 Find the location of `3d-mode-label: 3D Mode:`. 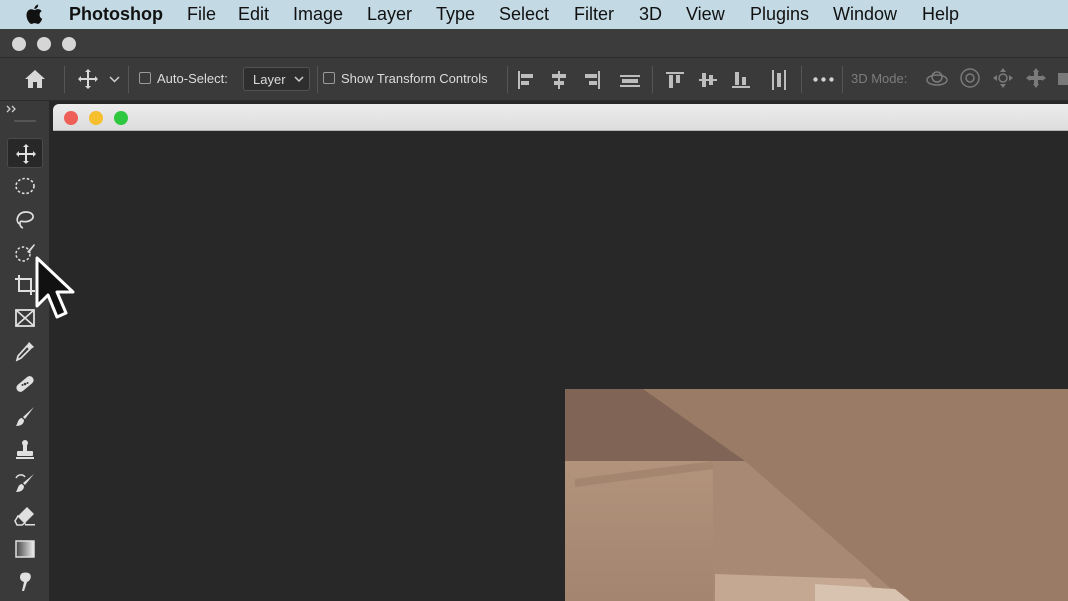

3d-mode-label: 3D Mode: is located at coordinates (879, 78).